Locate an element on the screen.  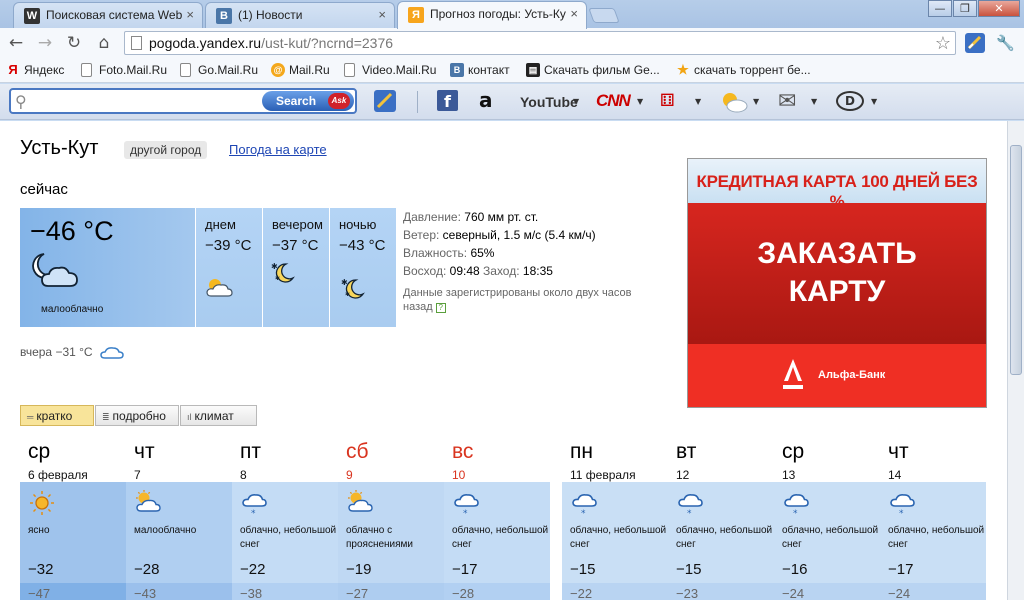
other-city-button: другой город is located at coordinates (166, 150).